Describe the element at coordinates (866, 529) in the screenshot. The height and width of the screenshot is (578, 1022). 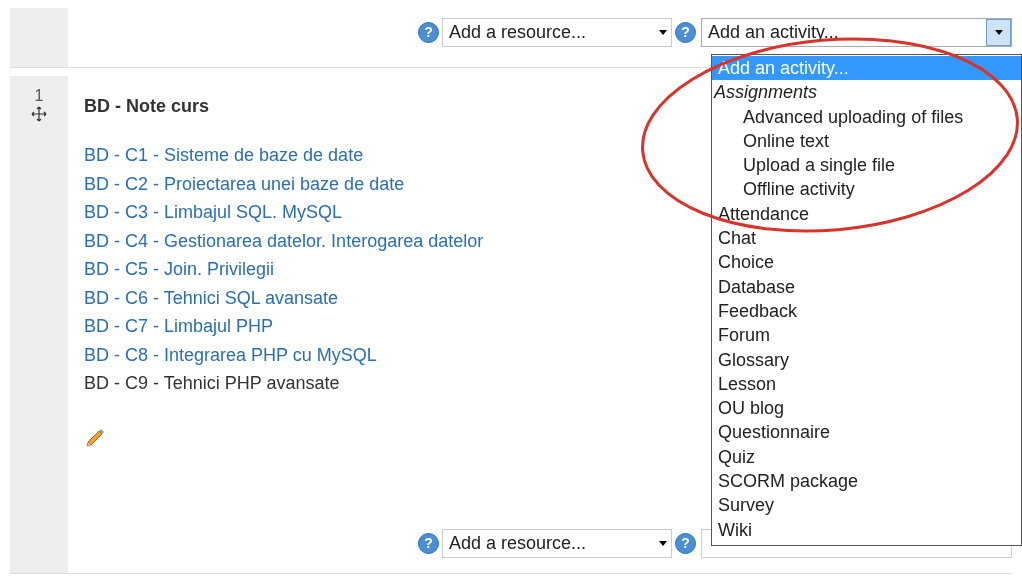
I see `dropdown-option: Wiki` at that location.